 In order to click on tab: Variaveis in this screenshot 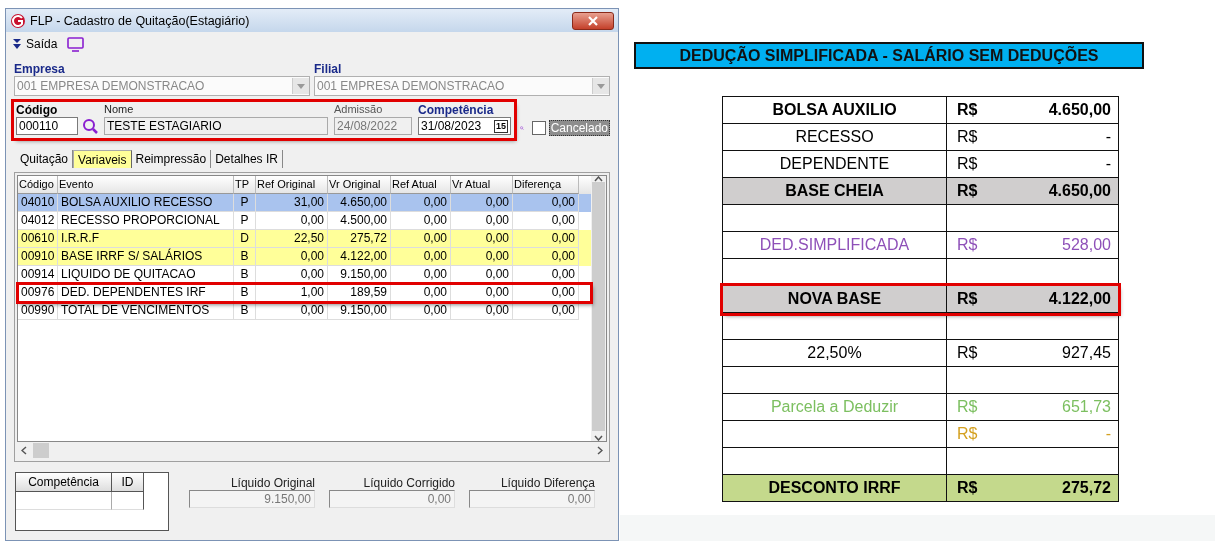, I will do `click(102, 159)`.